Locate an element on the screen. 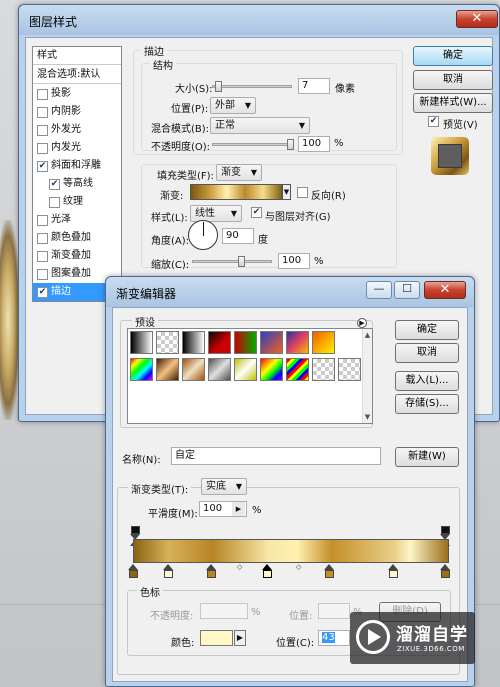 Image resolution: width=500 pixels, height=687 pixels. opacity-slider-thumb is located at coordinates (290, 144).